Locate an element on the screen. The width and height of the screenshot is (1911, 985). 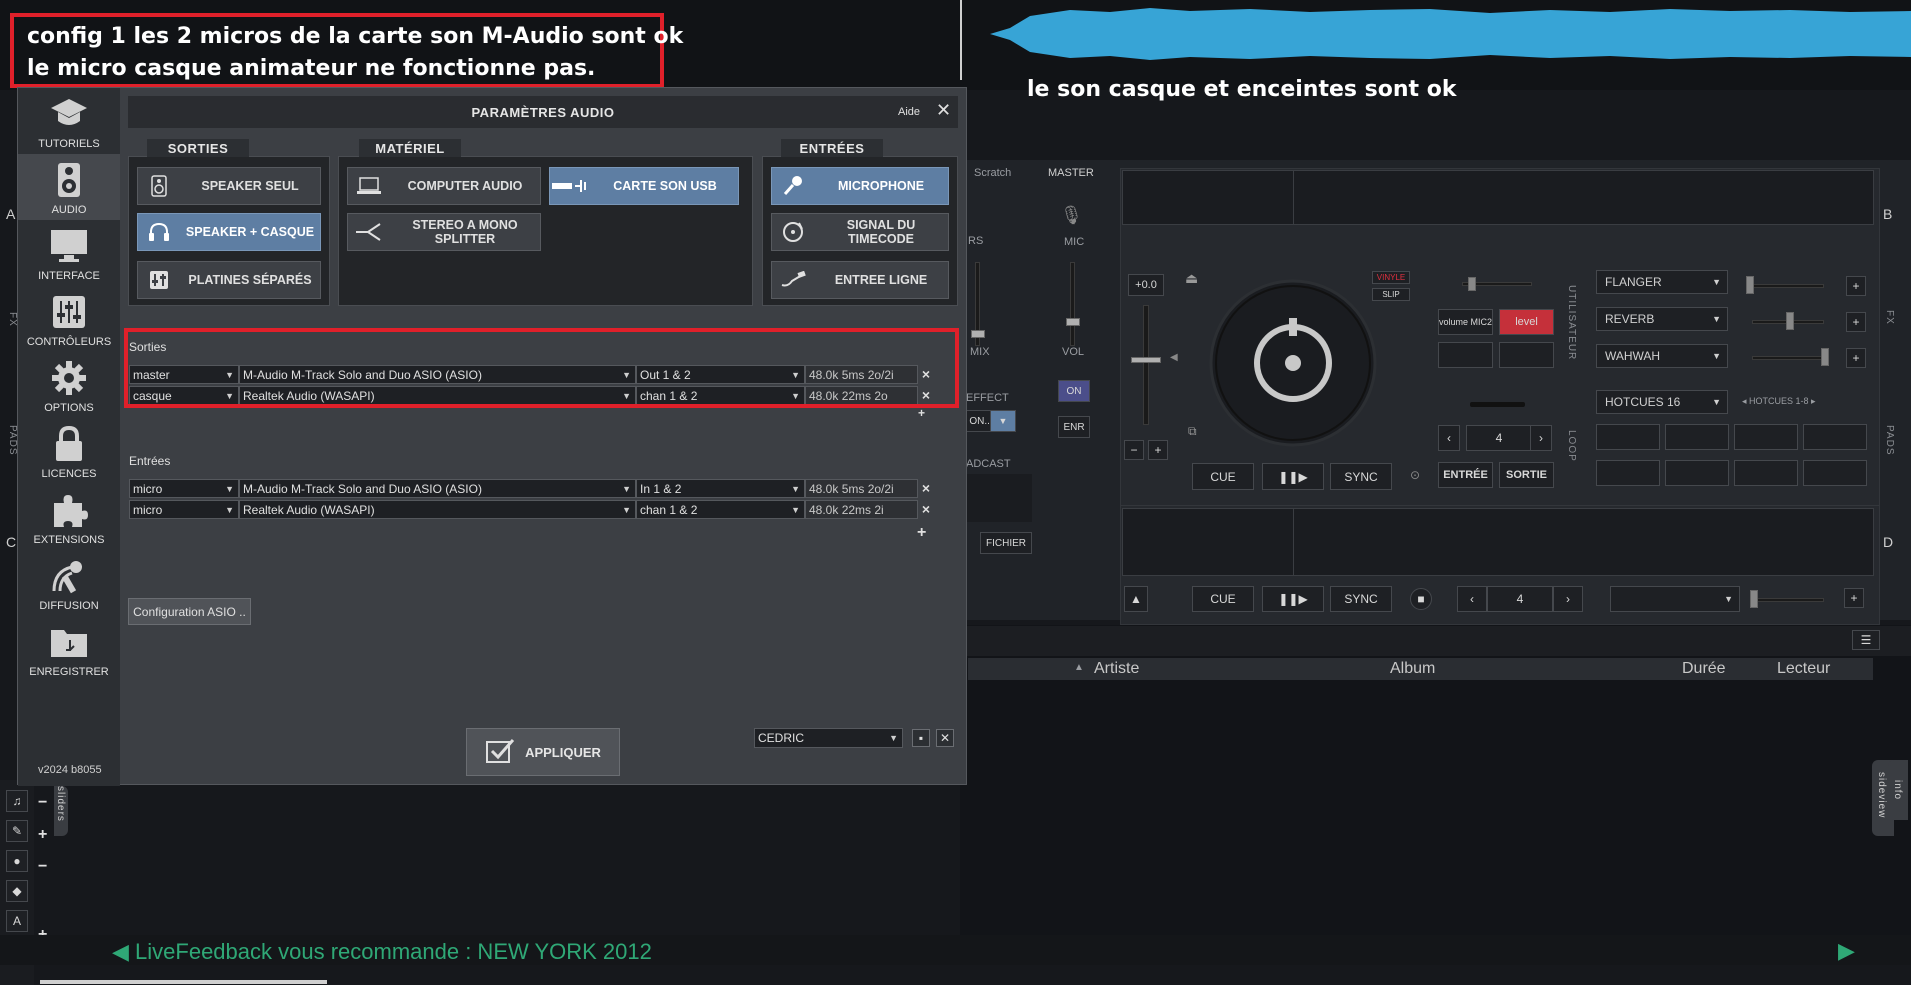
separate-decks-button: PLATINES SÉPARÉS is located at coordinates (229, 280).